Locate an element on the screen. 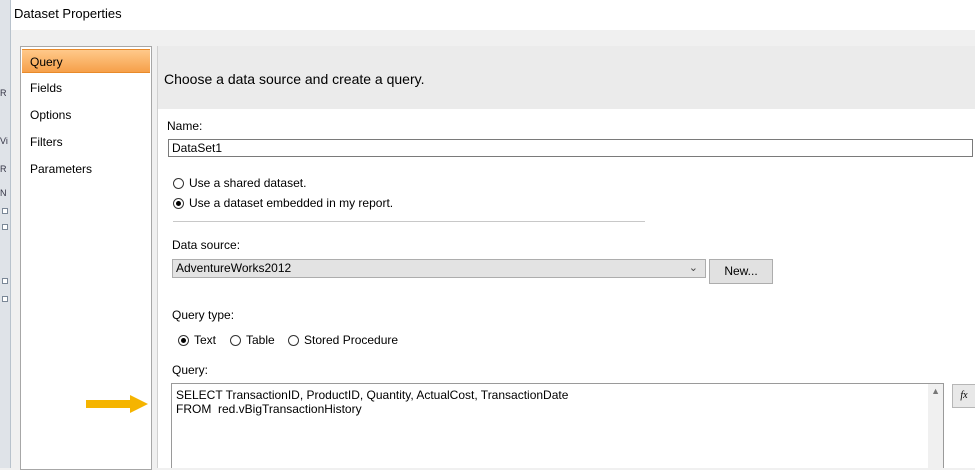 The image size is (975, 470). name-label: Name: is located at coordinates (185, 126).